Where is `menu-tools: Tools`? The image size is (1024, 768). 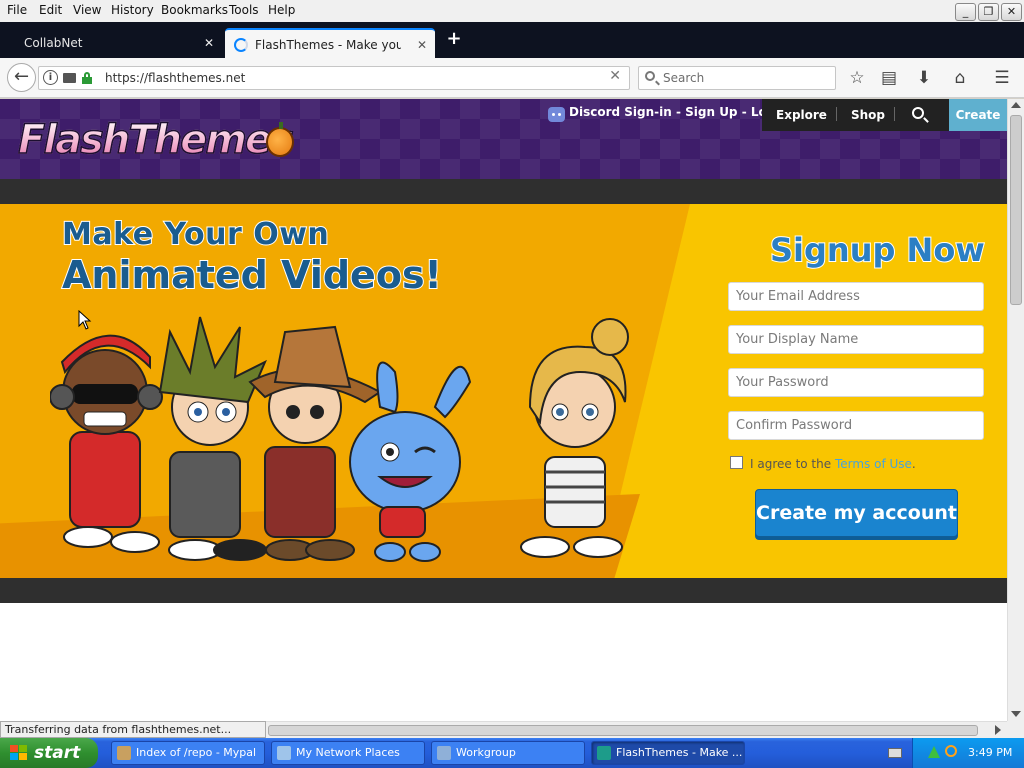
menu-tools: Tools is located at coordinates (244, 10).